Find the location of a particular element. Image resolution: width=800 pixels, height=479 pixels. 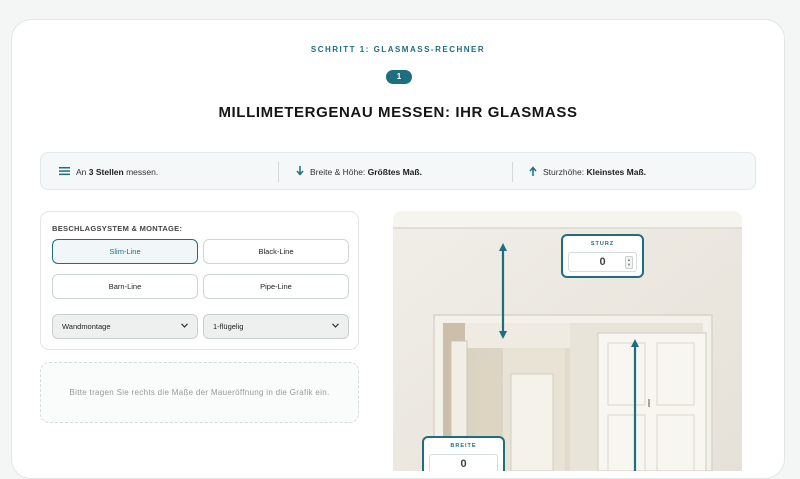

arrow-up-icon is located at coordinates (533, 172).